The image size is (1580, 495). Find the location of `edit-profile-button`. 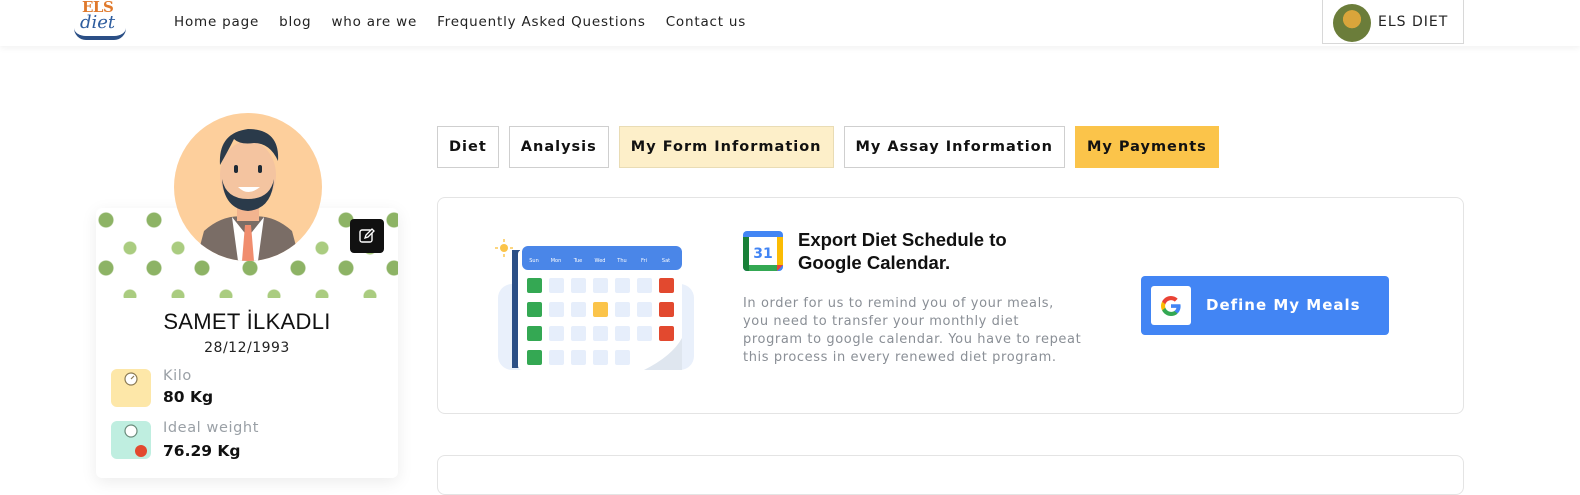

edit-profile-button is located at coordinates (367, 236).